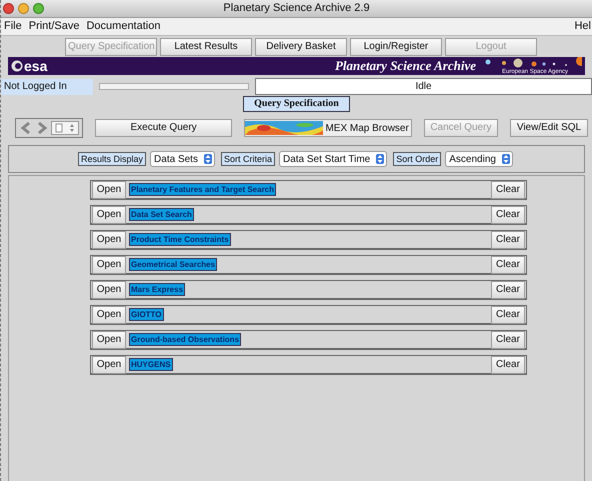 This screenshot has width=592, height=481. What do you see at coordinates (163, 128) in the screenshot?
I see `execute-query-button: Execute Query` at bounding box center [163, 128].